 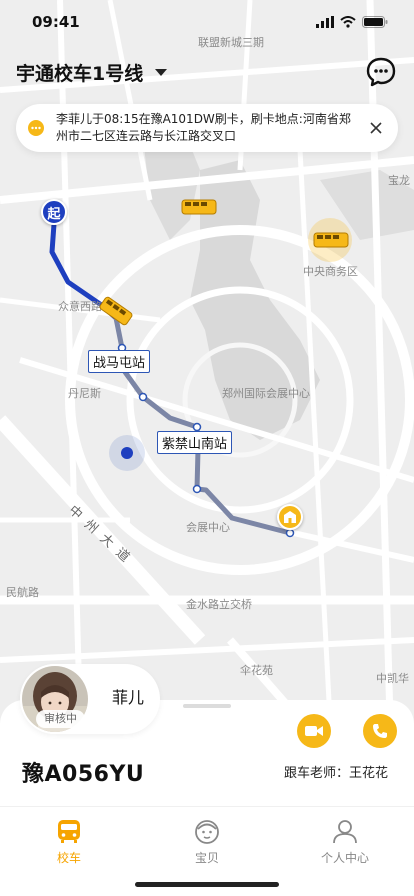 I want to click on person-icon, so click(x=345, y=832).